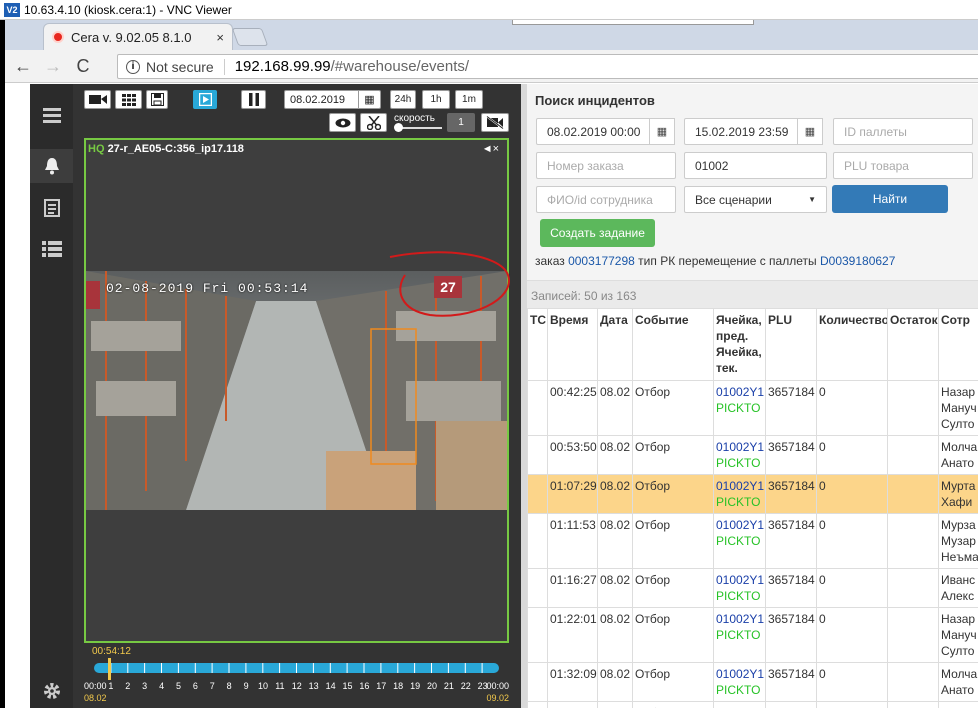  Describe the element at coordinates (51, 115) in the screenshot. I see `menu-icon` at that location.